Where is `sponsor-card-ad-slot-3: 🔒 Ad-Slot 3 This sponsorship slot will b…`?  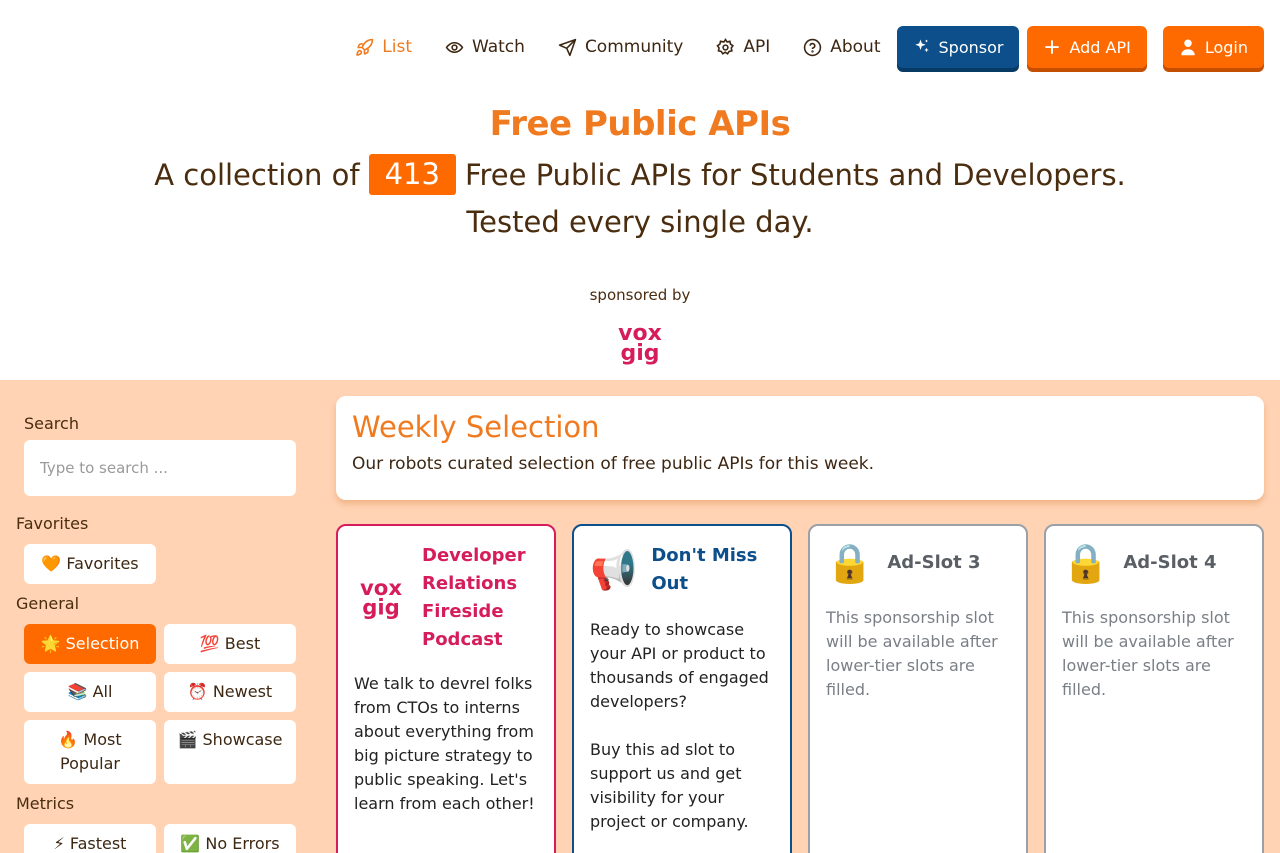 sponsor-card-ad-slot-3: 🔒 Ad-Slot 3 This sponsorship slot will b… is located at coordinates (918, 688).